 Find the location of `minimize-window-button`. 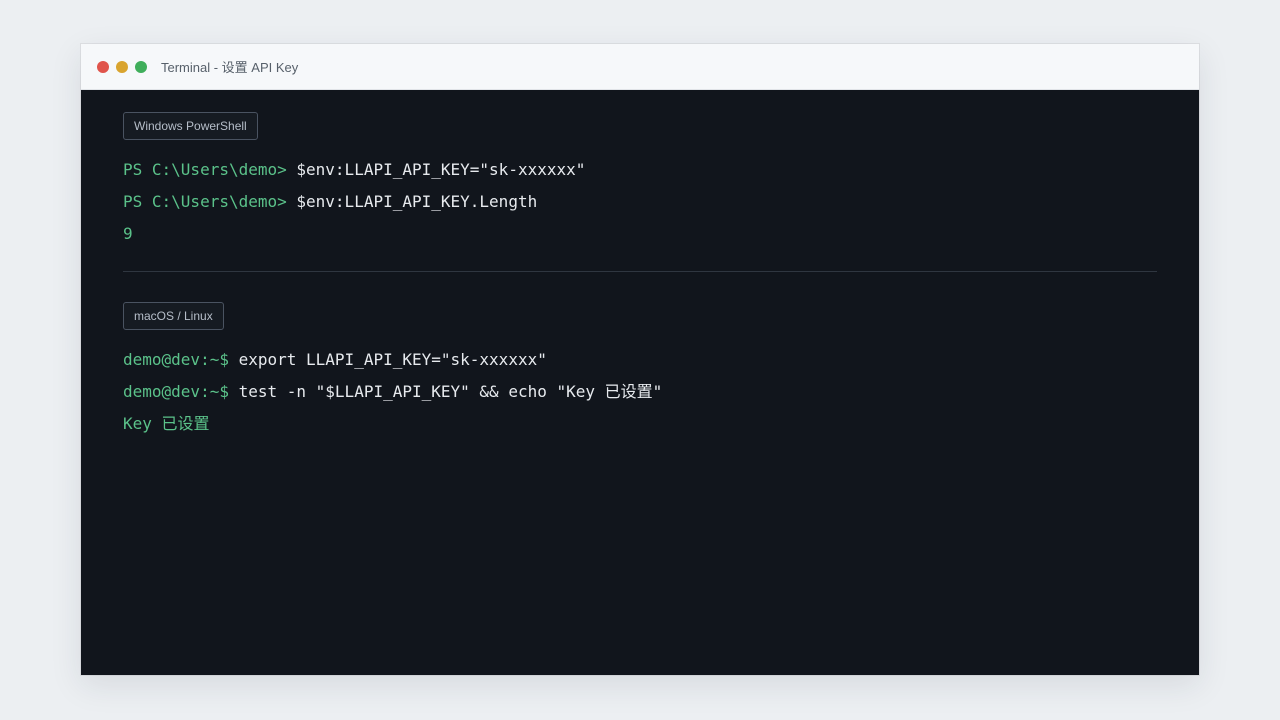

minimize-window-button is located at coordinates (122, 66).